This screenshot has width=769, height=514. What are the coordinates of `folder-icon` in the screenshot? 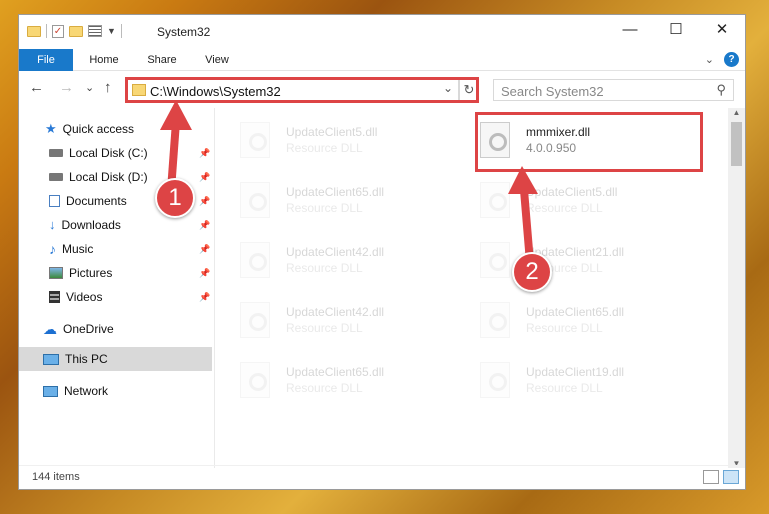 It's located at (34, 31).